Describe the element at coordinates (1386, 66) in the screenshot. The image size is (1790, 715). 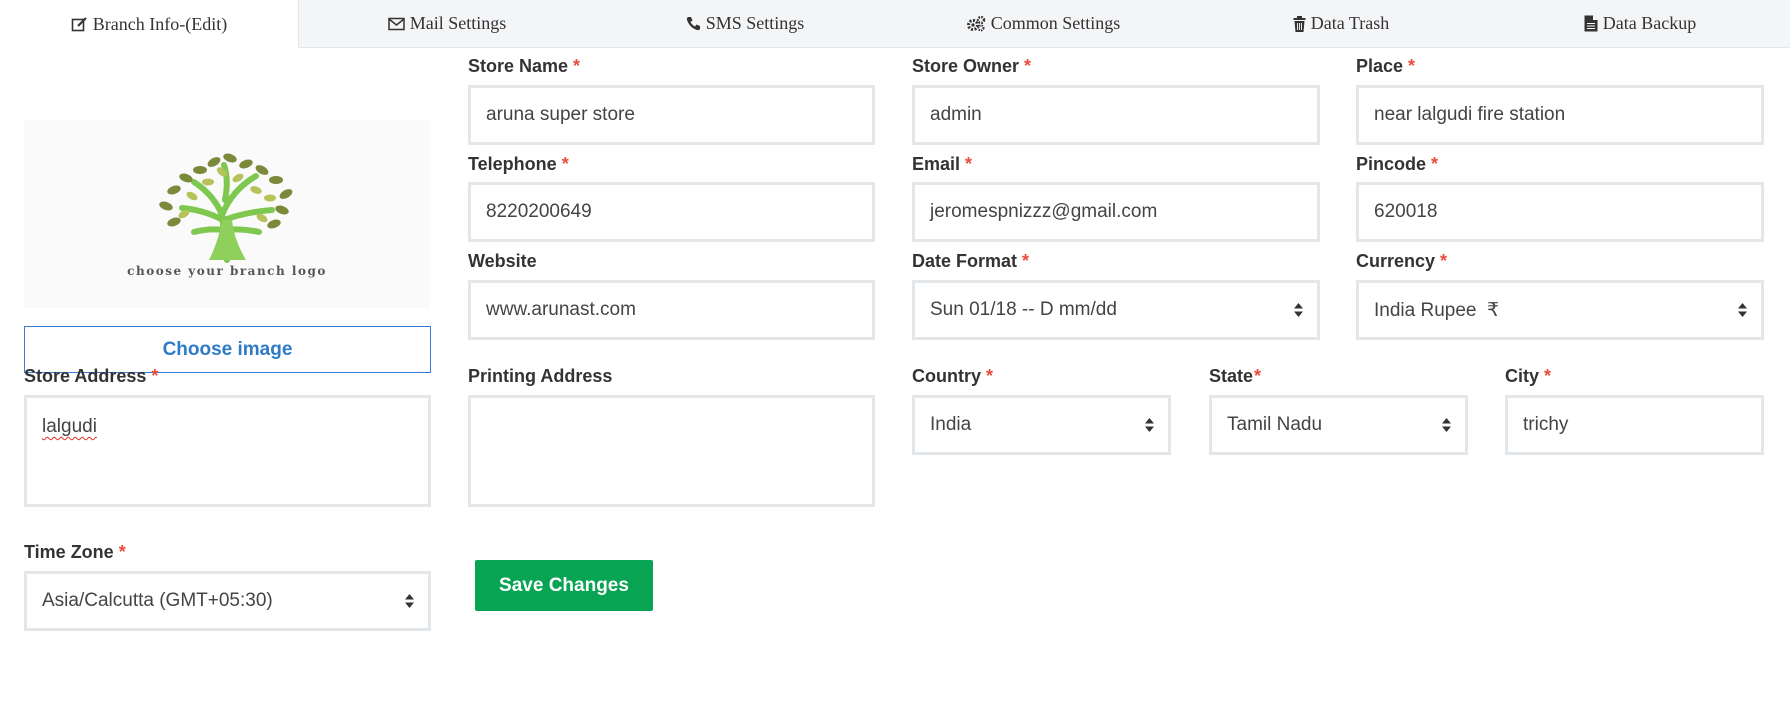
I see `place-label: Place *` at that location.